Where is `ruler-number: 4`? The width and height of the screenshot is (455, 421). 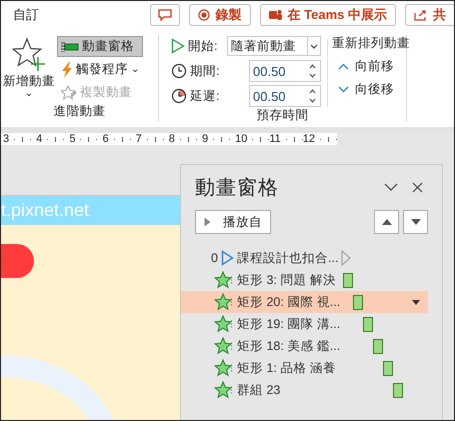
ruler-number: 4 is located at coordinates (39, 139).